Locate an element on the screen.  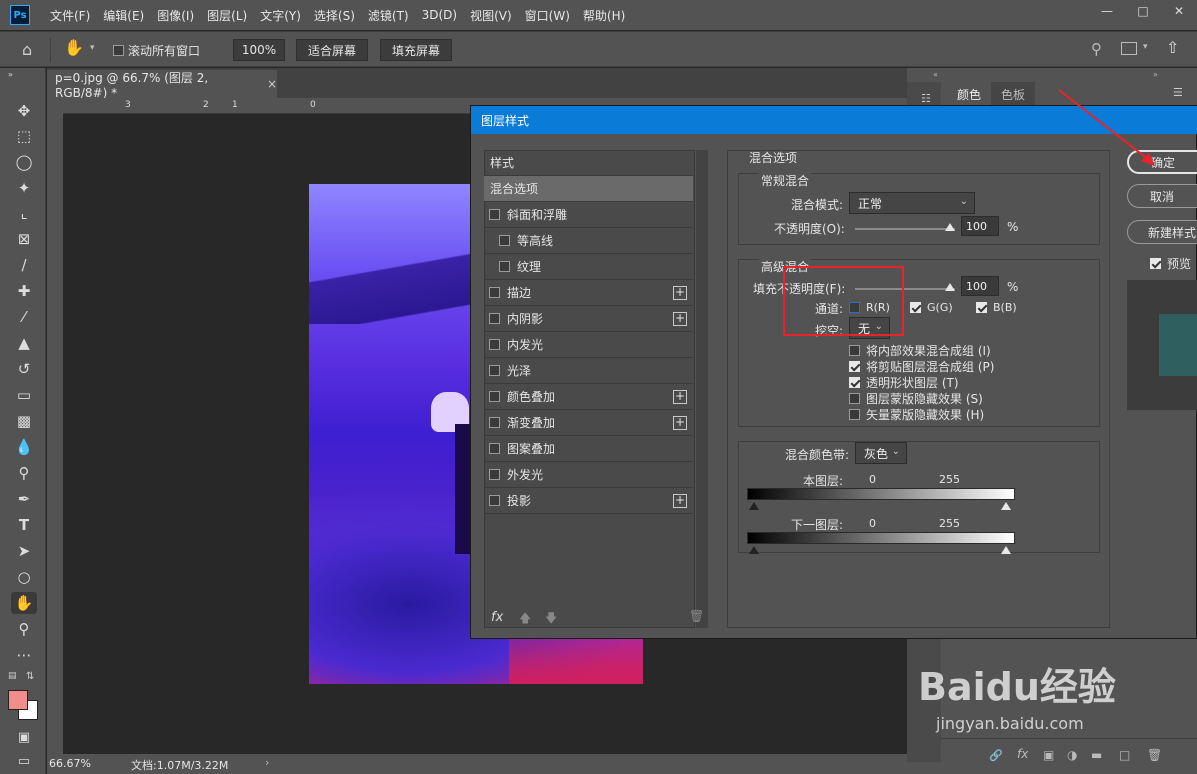
eraser-tool-icon: ▭ is located at coordinates (24, 395).